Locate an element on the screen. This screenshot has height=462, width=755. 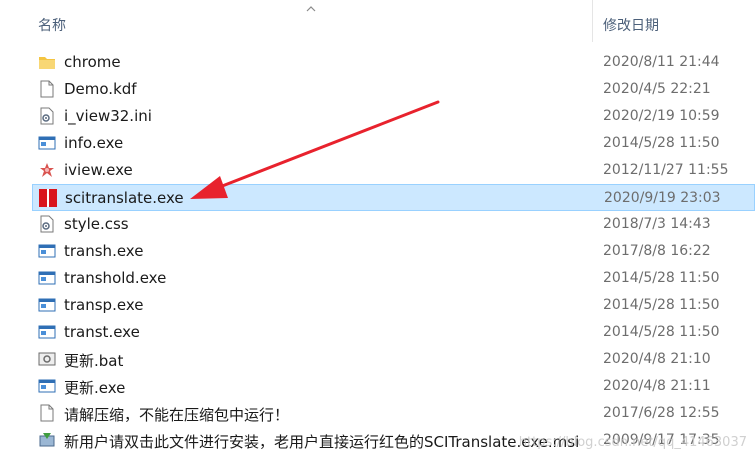
file-date-modified: 2020/2/19 10:59 is located at coordinates (661, 116).